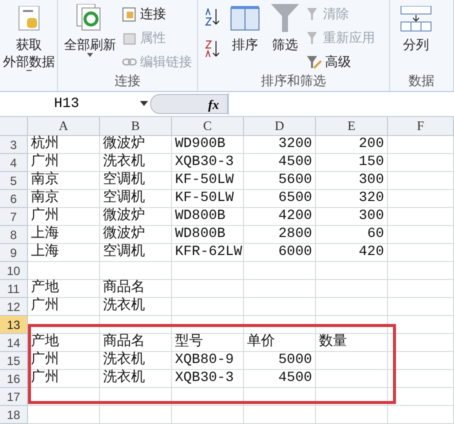 This screenshot has width=454, height=424. What do you see at coordinates (14, 379) in the screenshot?
I see `row-header: 16` at bounding box center [14, 379].